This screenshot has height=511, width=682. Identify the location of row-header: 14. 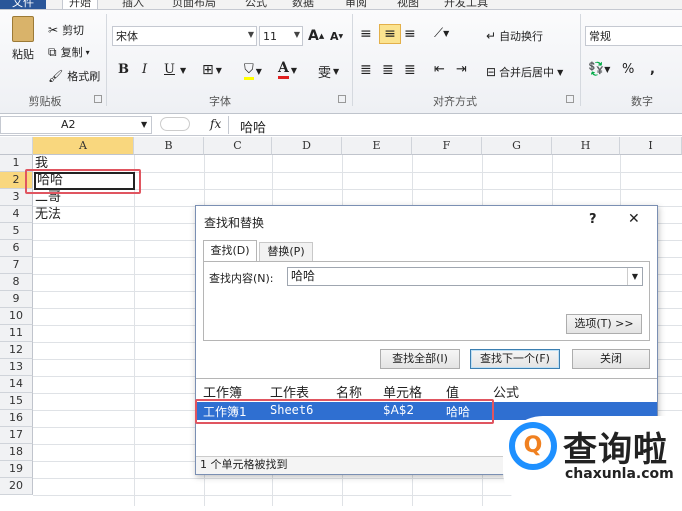
(16, 384).